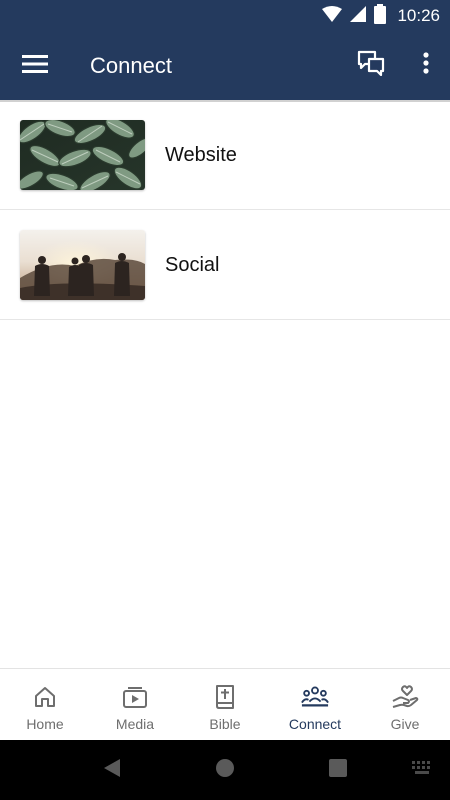 The width and height of the screenshot is (450, 800). Describe the element at coordinates (192, 265) in the screenshot. I see `list-item-label: Social` at that location.